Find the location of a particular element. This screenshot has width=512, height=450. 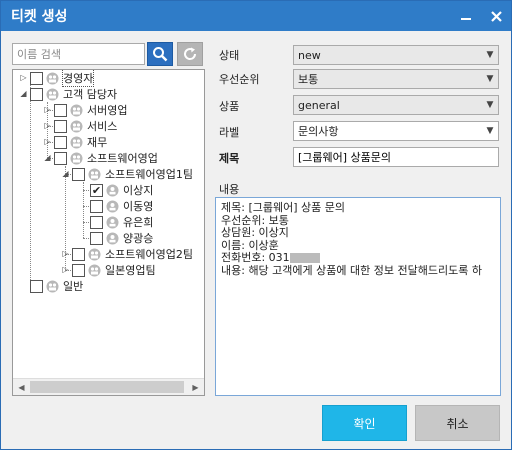

horizontal-scrollbar: ◀ ▶ is located at coordinates (108, 386).